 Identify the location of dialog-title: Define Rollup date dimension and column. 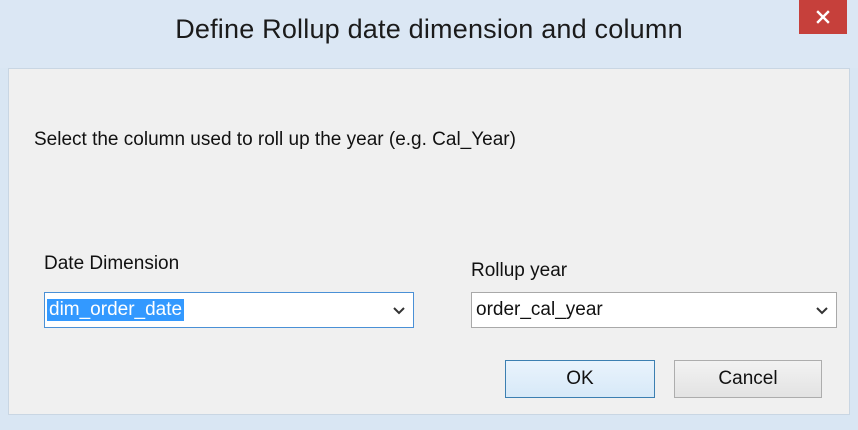
(429, 29).